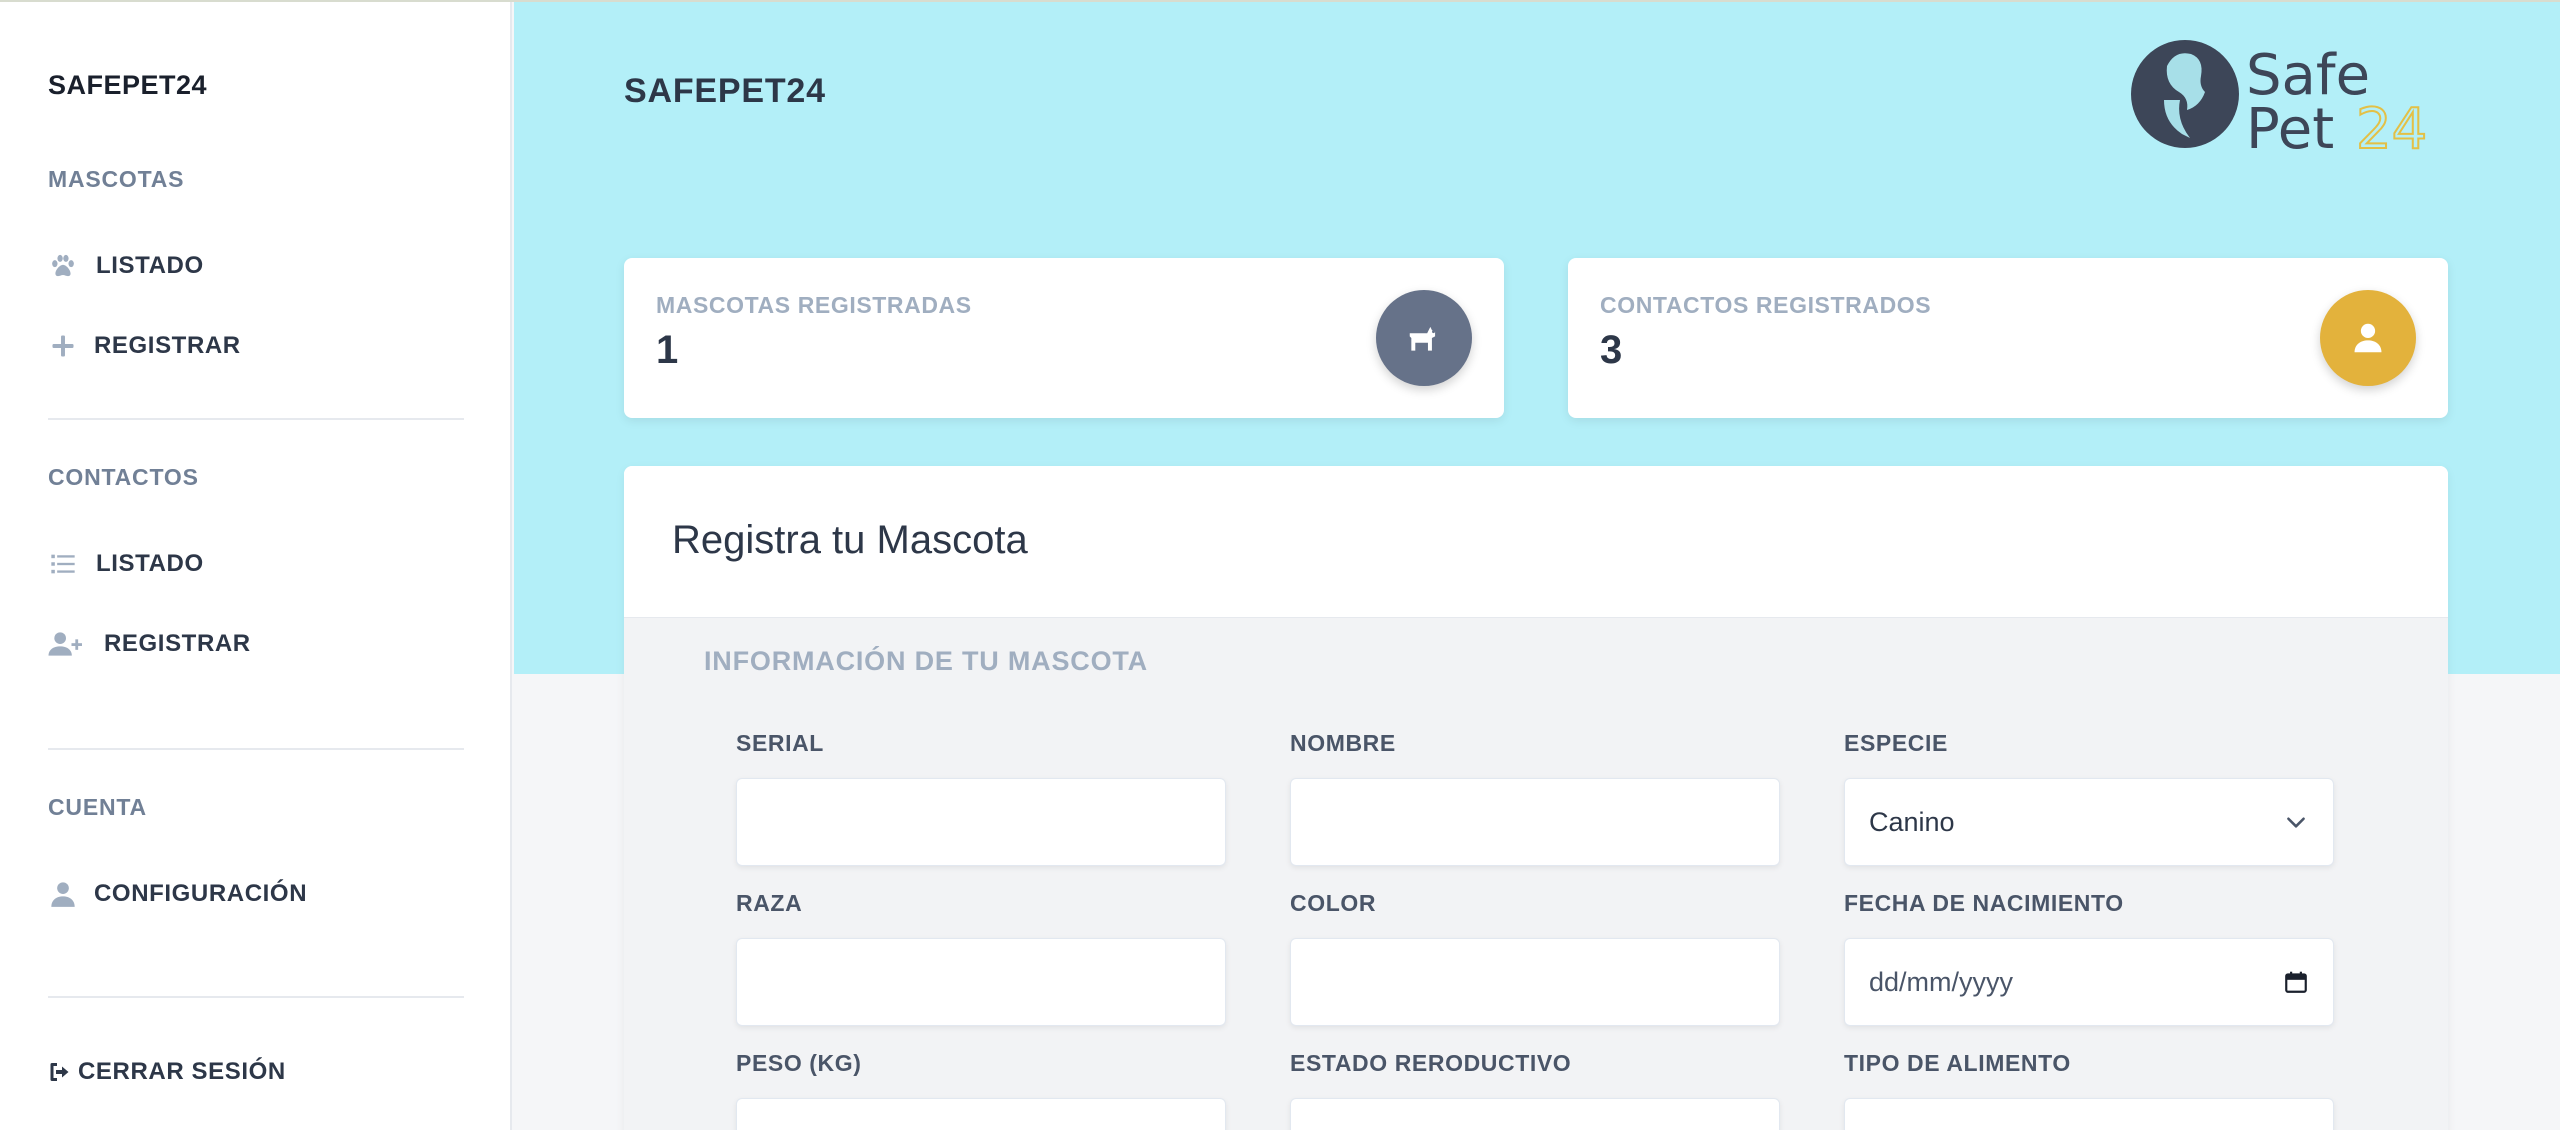 The width and height of the screenshot is (2560, 1130). I want to click on logout-link: CERRAR SESIÓN, so click(167, 1072).